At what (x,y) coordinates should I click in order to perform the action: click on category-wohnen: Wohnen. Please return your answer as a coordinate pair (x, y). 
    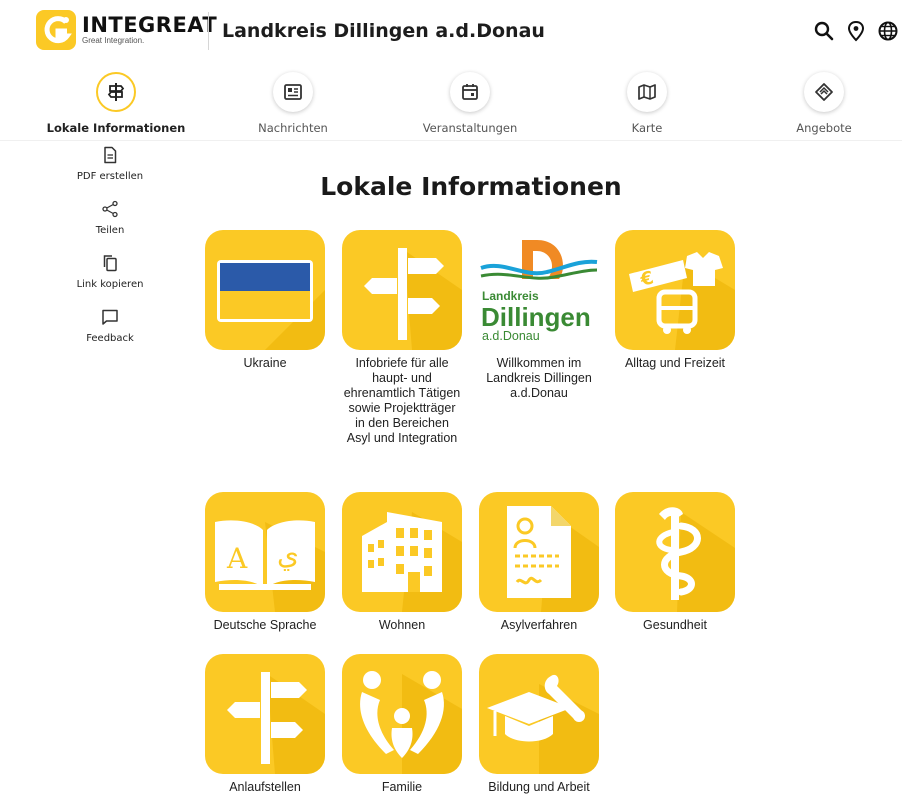
    Looking at the image, I should click on (402, 562).